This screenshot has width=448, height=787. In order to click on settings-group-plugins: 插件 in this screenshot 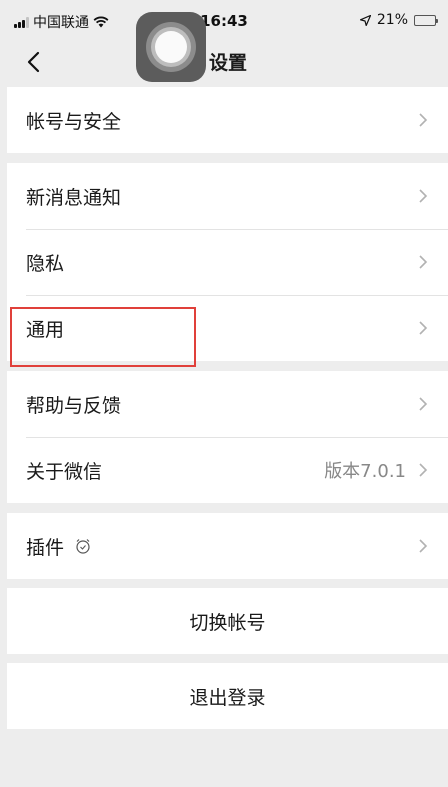, I will do `click(227, 546)`.